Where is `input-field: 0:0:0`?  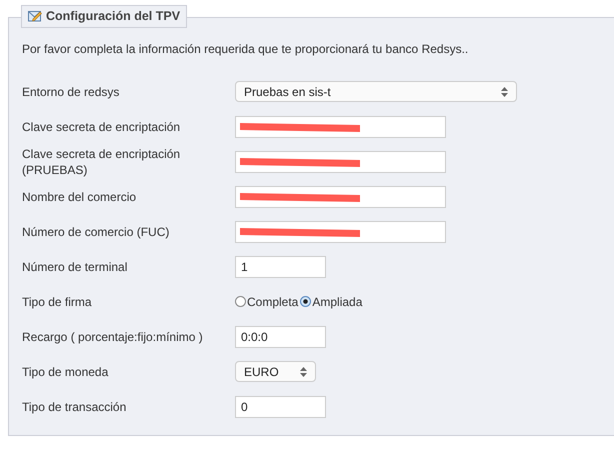
input-field: 0:0:0 is located at coordinates (280, 337).